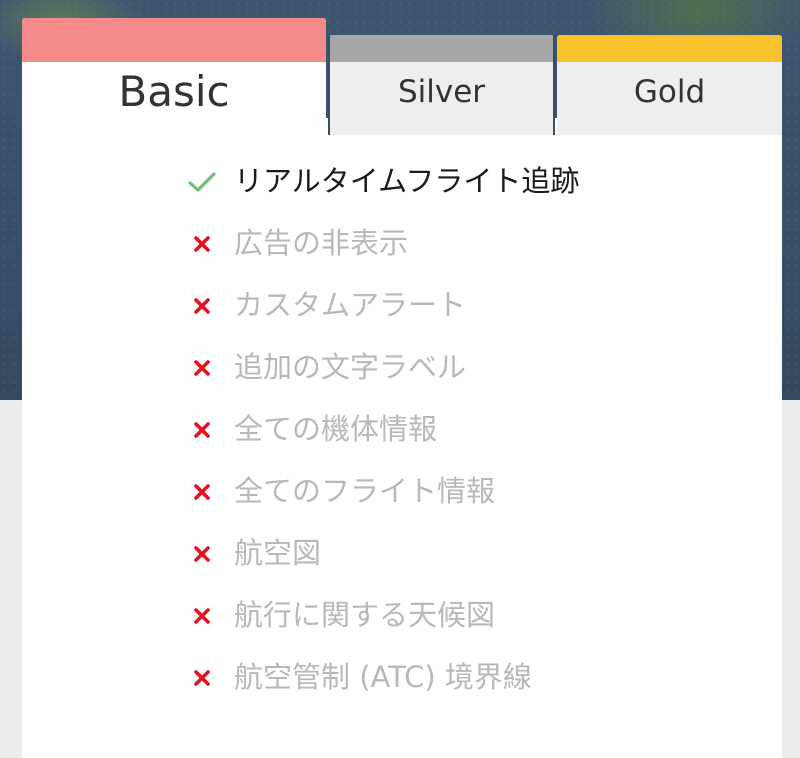  What do you see at coordinates (350, 367) in the screenshot?
I see `feature-label: 追加の文字ラベル` at bounding box center [350, 367].